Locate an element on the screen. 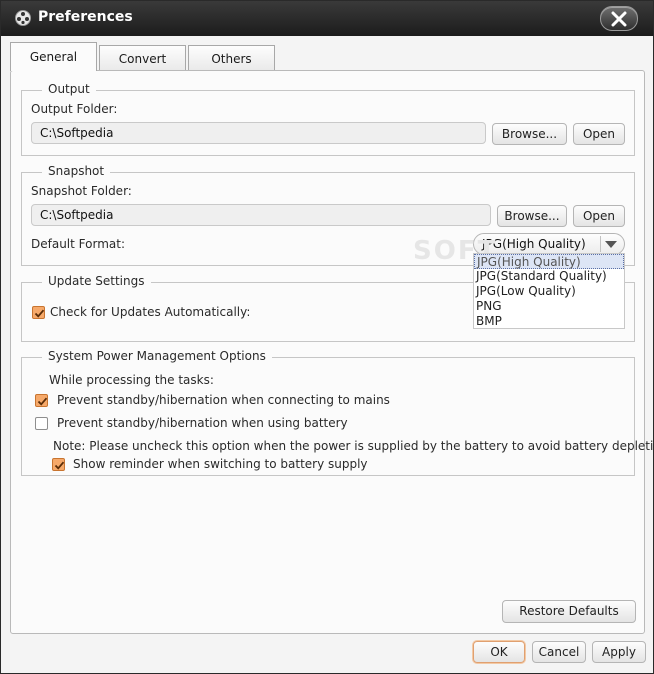  prevent-mains-checkbox is located at coordinates (41, 400).